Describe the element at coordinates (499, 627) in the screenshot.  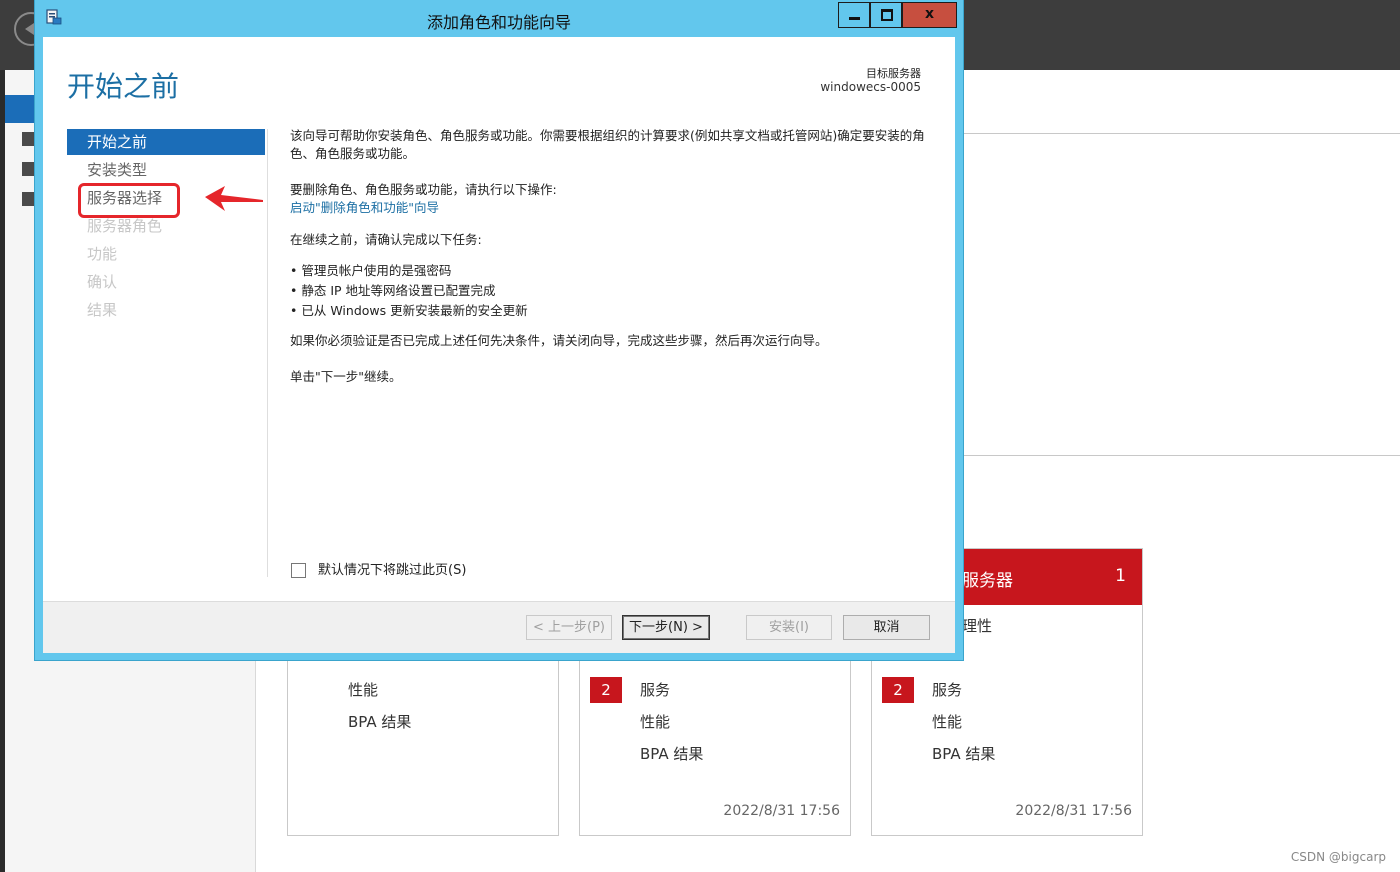
I see `wizard-footer: < 上一步(P) 下一步(N) > 安装(I) 取消` at that location.